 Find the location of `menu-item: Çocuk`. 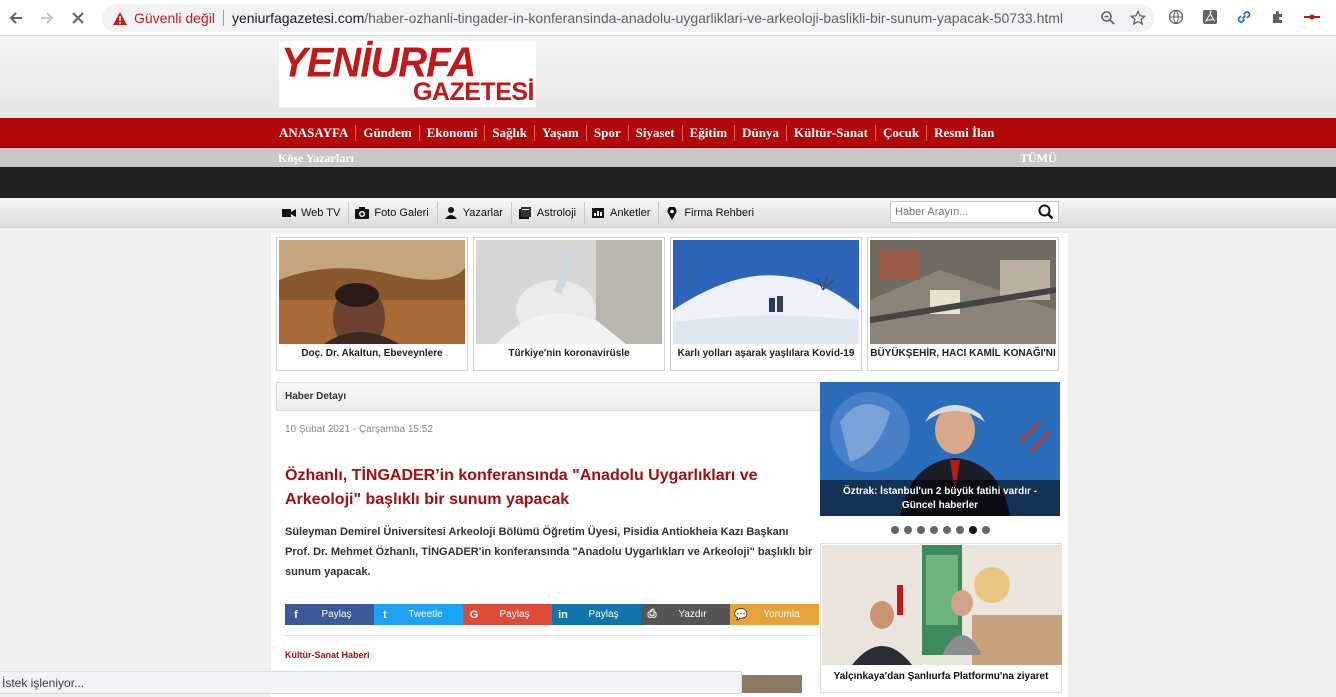

menu-item: Çocuk is located at coordinates (902, 133).